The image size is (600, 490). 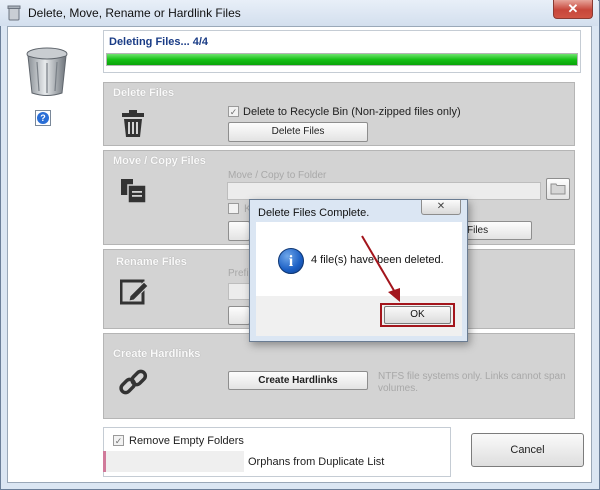 I want to click on move-option-checkbox, so click(x=233, y=208).